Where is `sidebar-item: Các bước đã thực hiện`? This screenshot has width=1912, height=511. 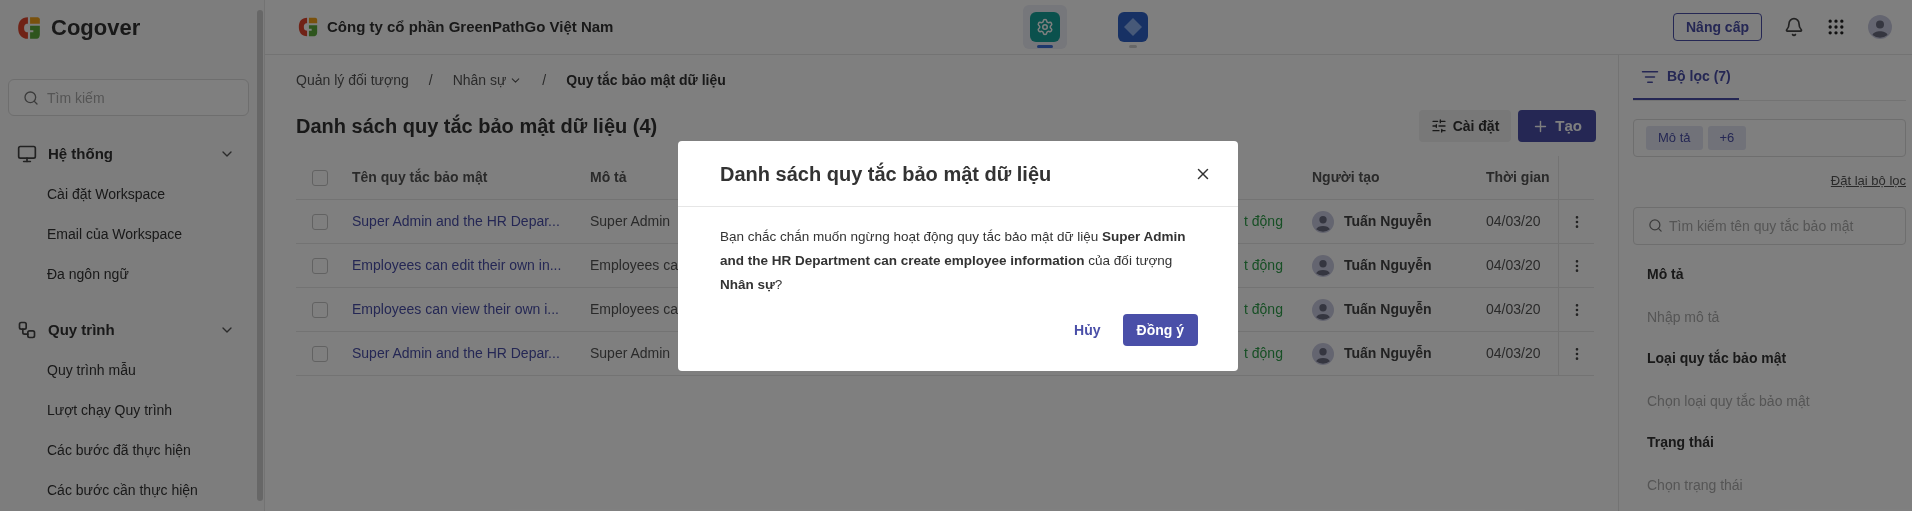 sidebar-item: Các bước đã thực hiện is located at coordinates (128, 450).